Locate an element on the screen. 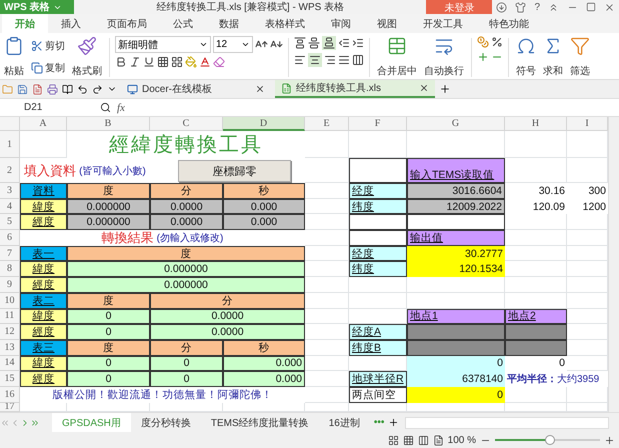 The image size is (619, 448). ribbon-tab: 开始 is located at coordinates (25, 23).